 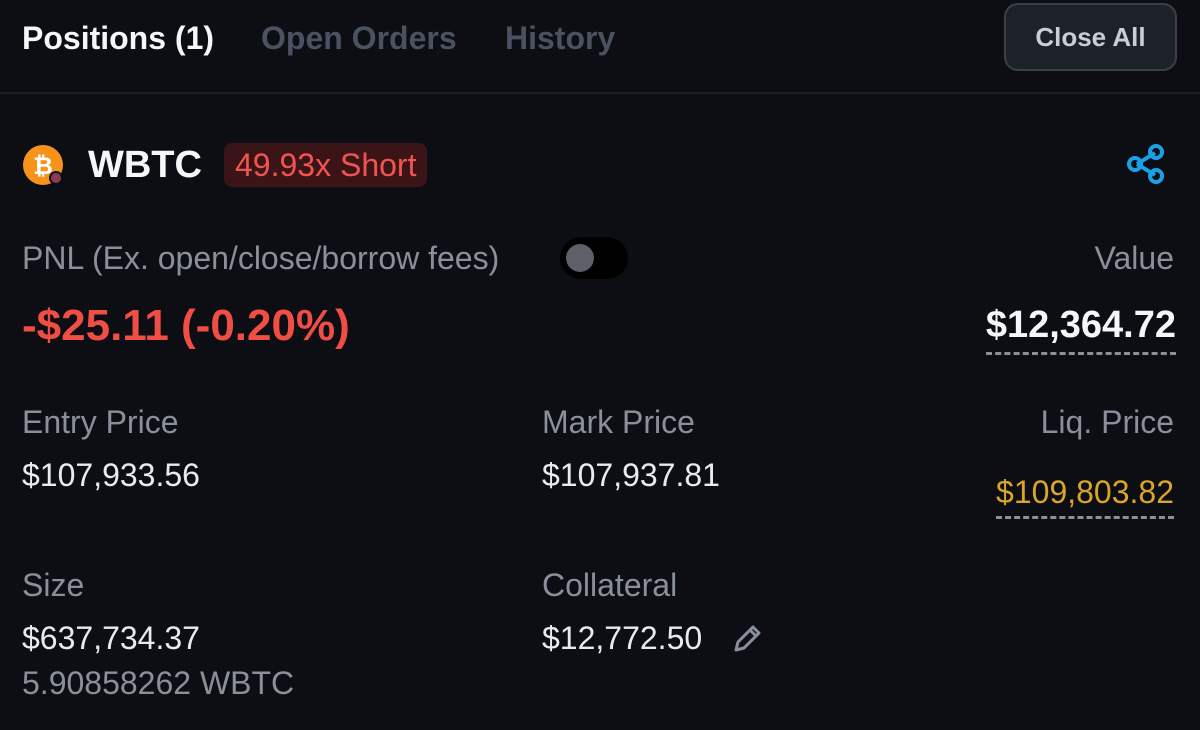 What do you see at coordinates (326, 165) in the screenshot?
I see `leverage-side-badge: 49.93x Short` at bounding box center [326, 165].